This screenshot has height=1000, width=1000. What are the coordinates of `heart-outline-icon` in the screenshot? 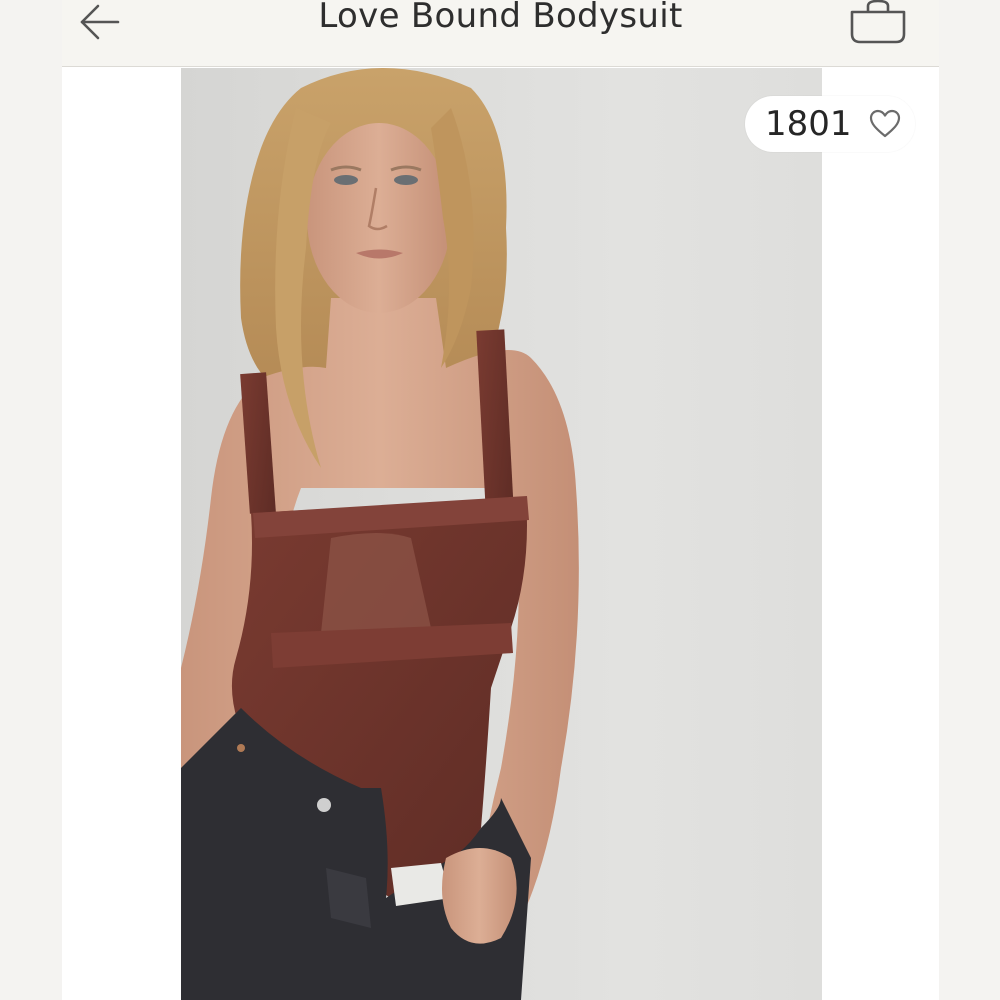 It's located at (885, 123).